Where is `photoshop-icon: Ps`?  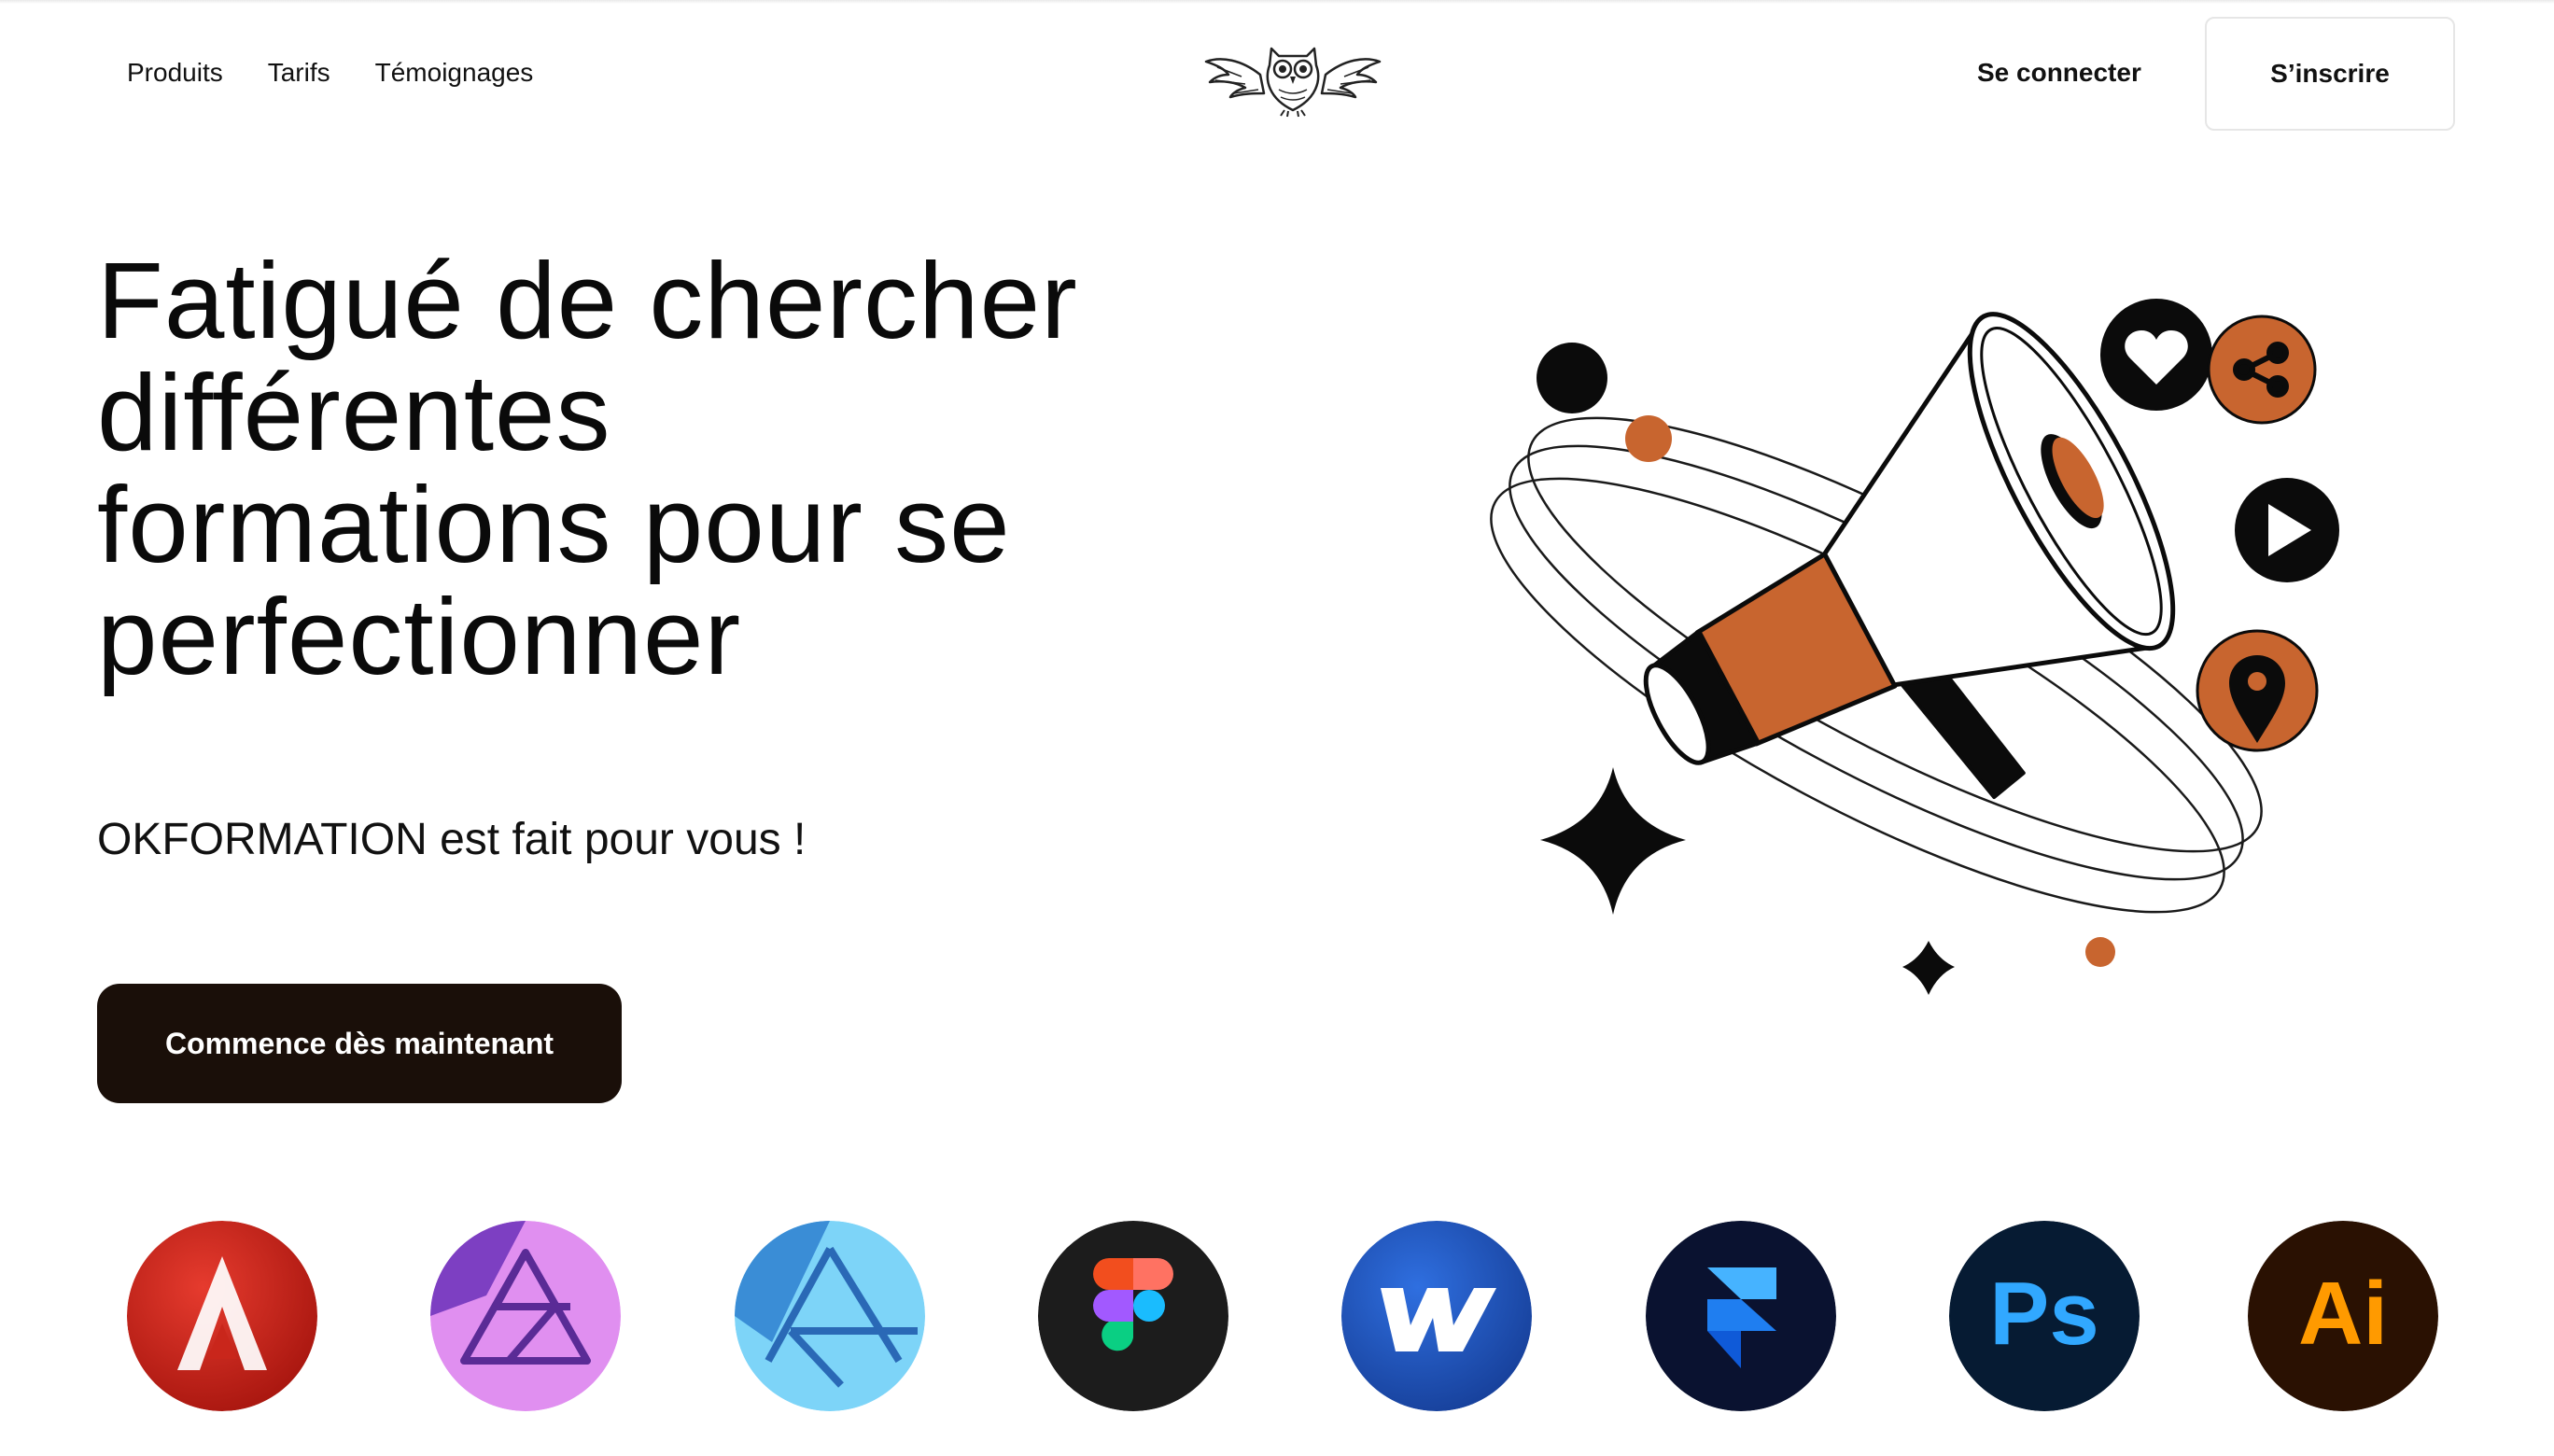
photoshop-icon: Ps is located at coordinates (2044, 1316).